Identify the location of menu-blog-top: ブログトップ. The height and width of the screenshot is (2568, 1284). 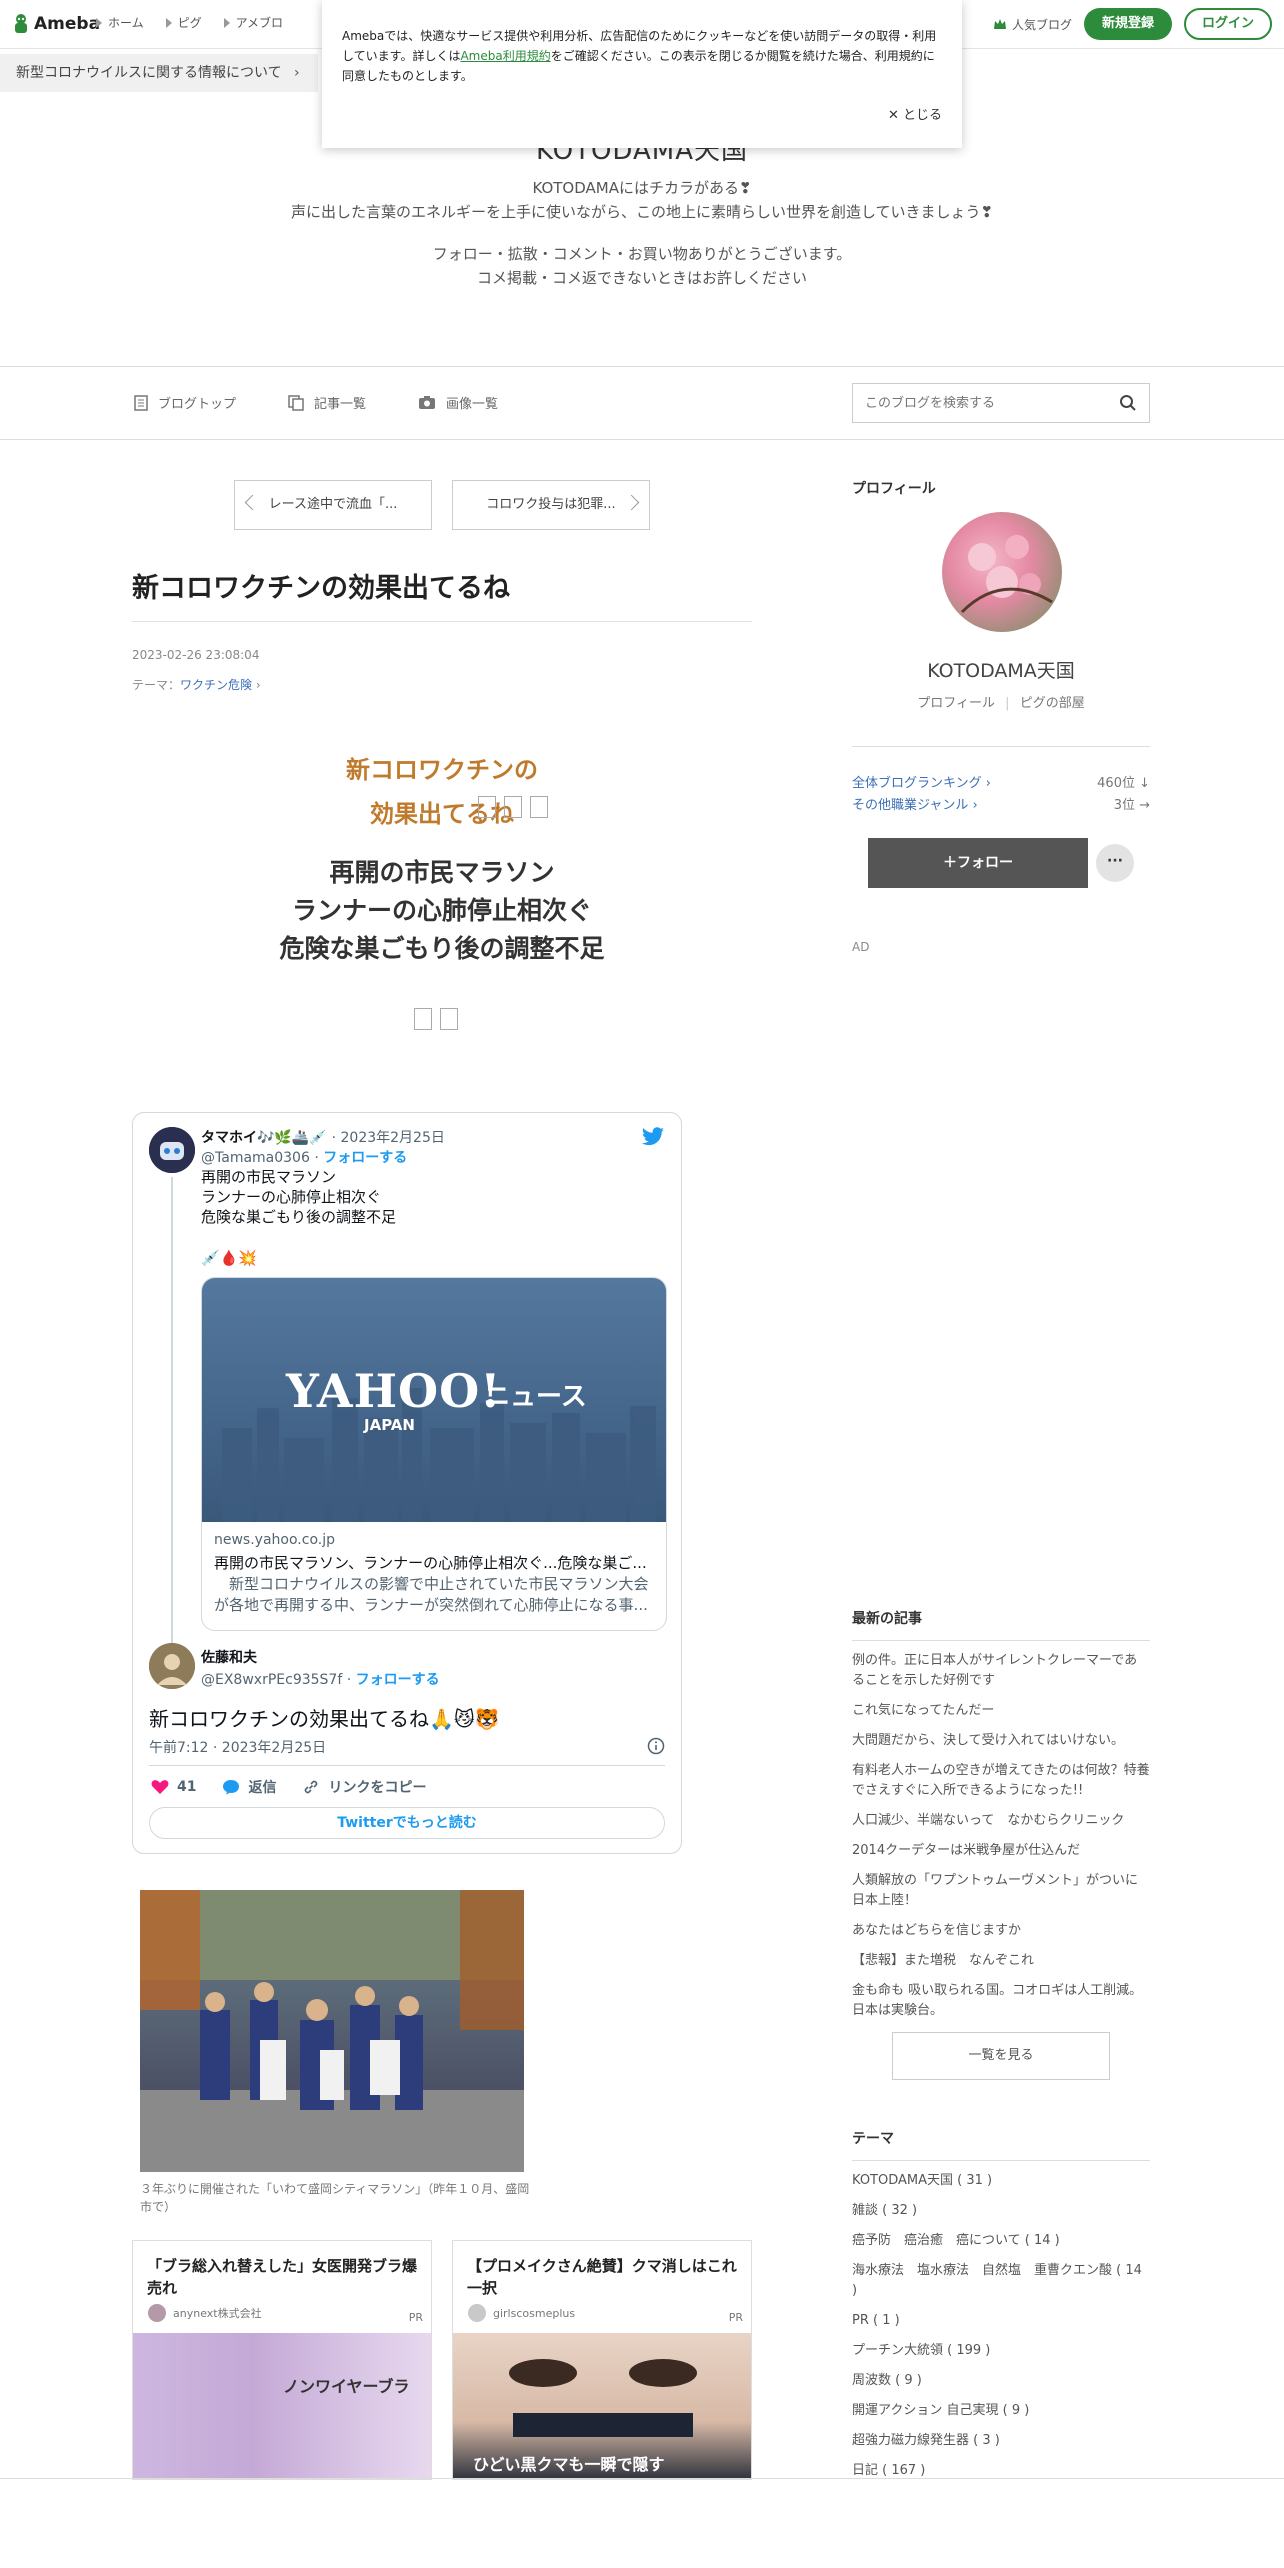
(185, 402).